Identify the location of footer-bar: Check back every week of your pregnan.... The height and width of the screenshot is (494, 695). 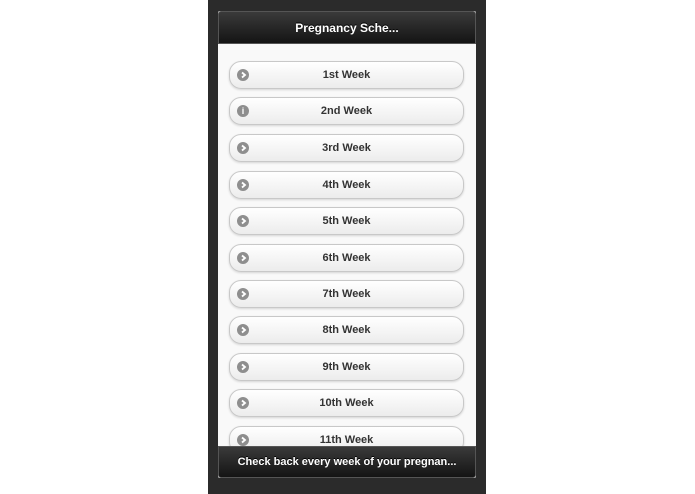
(347, 462).